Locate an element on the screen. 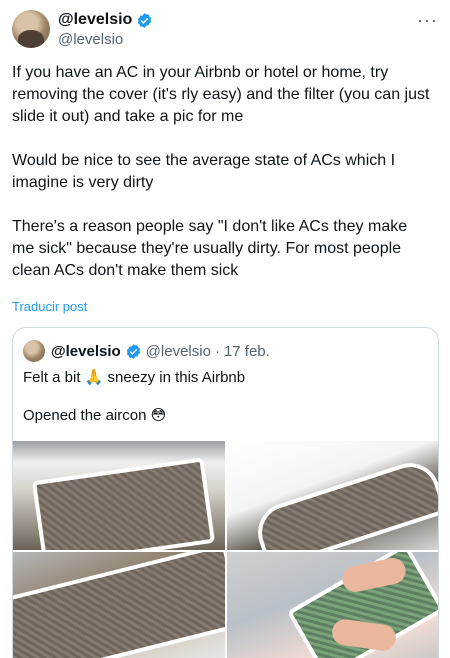 The height and width of the screenshot is (658, 450). quoted-tweet-header: @levelsio @levelsio · 17 feb. is located at coordinates (146, 351).